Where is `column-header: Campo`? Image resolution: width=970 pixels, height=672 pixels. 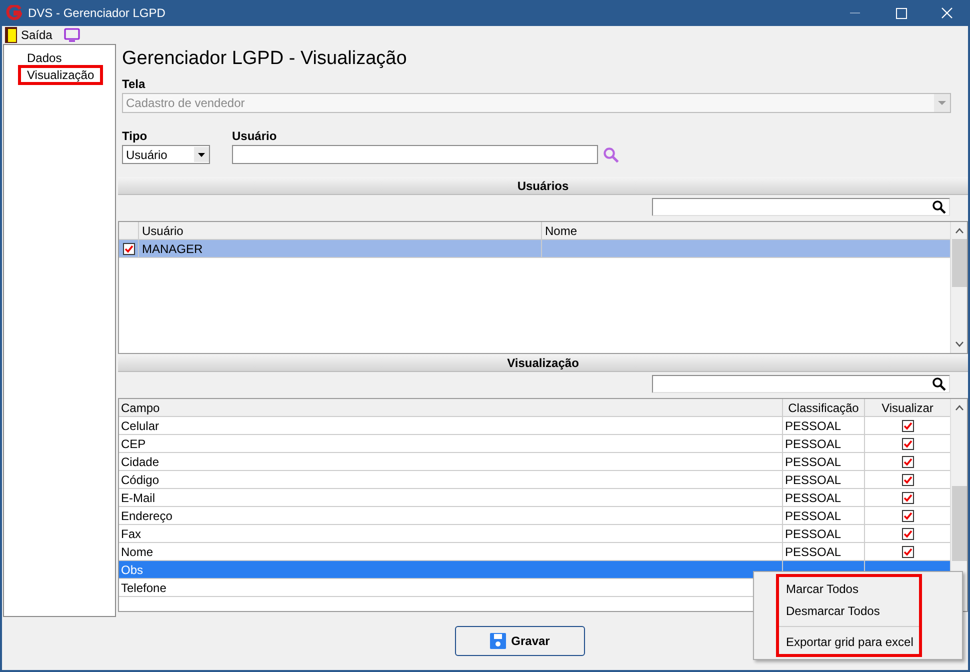 column-header: Campo is located at coordinates (451, 407).